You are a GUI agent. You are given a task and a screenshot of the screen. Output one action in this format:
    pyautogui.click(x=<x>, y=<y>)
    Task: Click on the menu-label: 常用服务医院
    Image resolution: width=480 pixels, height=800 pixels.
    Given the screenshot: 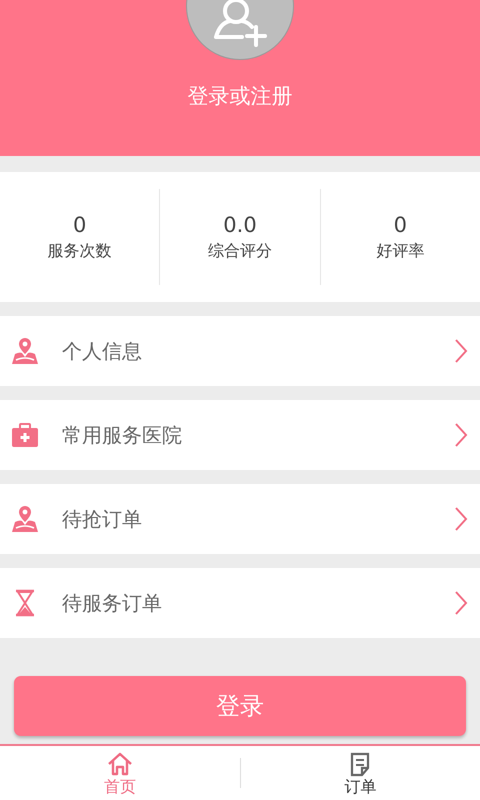 What is the action you would take?
    pyautogui.click(x=122, y=435)
    